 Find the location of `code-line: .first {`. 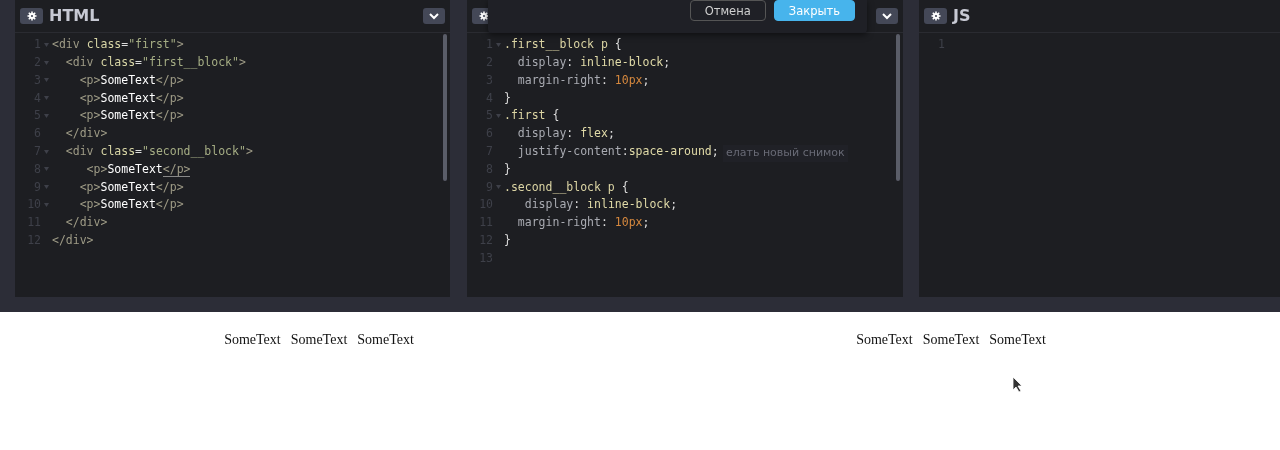

code-line: .first { is located at coordinates (532, 116).